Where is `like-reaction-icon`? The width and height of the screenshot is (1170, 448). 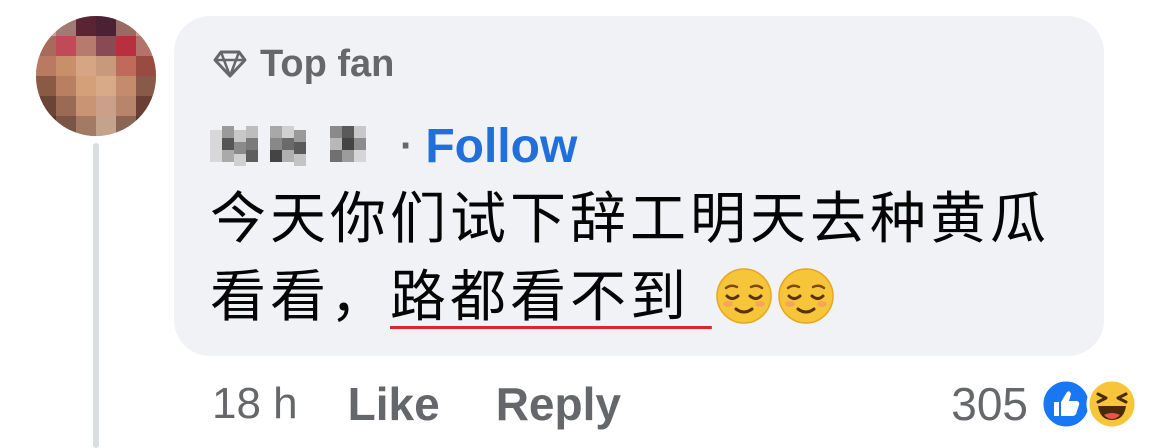 like-reaction-icon is located at coordinates (1066, 404).